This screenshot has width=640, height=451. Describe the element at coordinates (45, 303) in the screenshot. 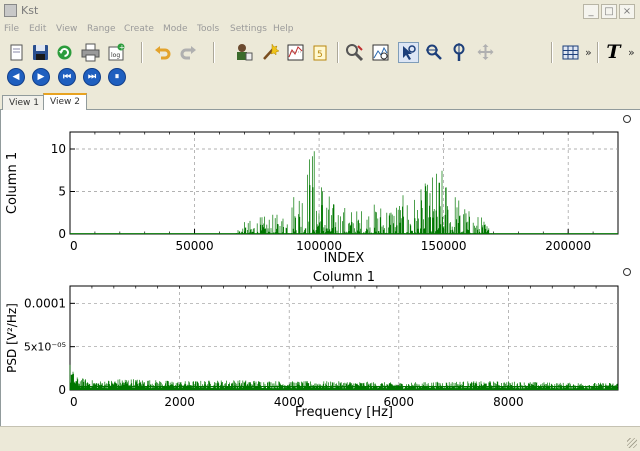

I see `tick-label-y: 0.0001` at that location.